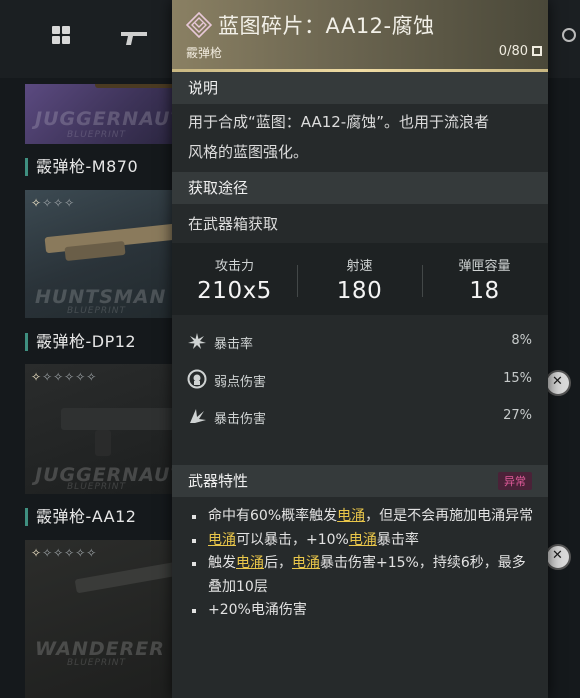  I want to click on trait-item: 触发电涌后，电涌暴击伤害+15%，持续6秒，最多叠加10层, so click(364, 575).